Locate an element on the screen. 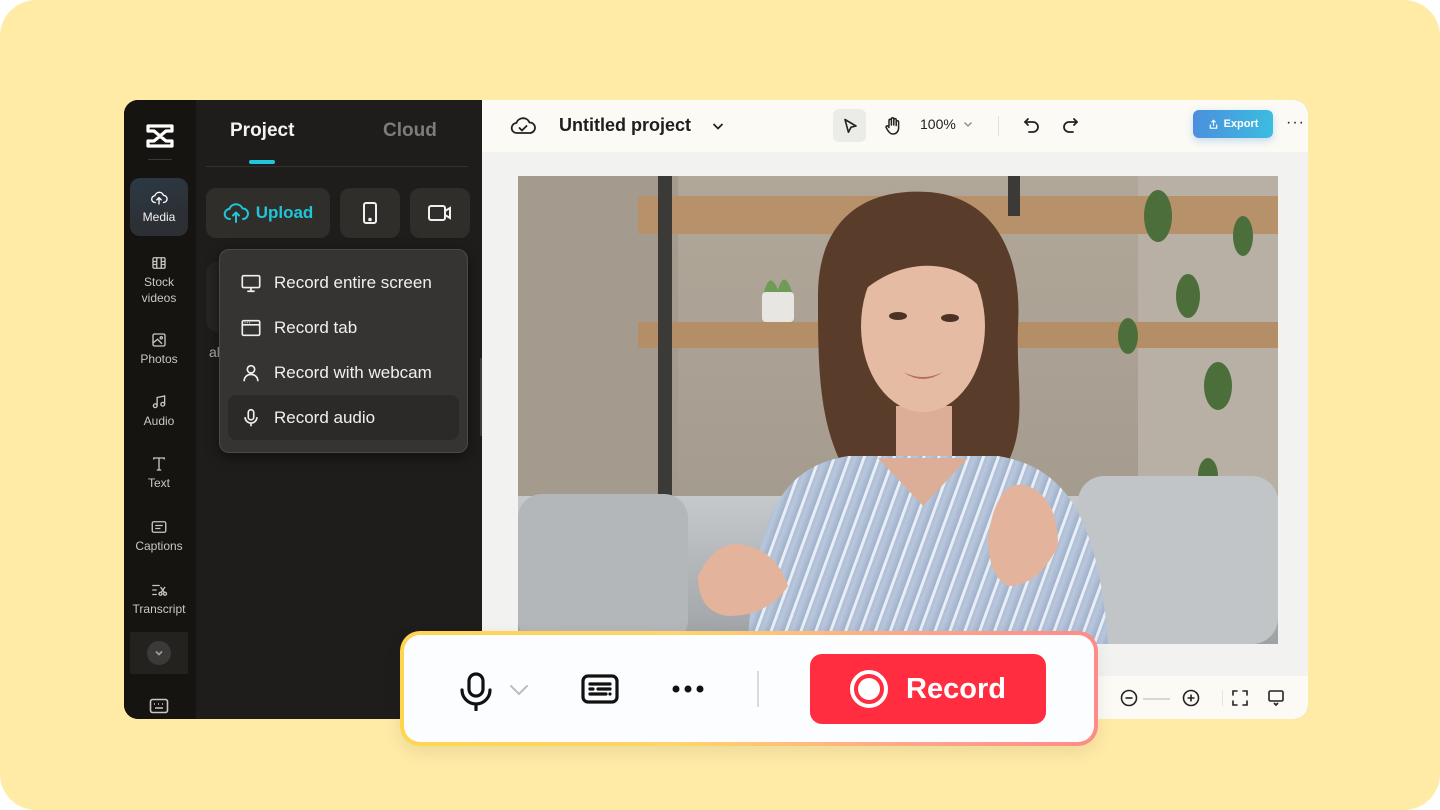 The height and width of the screenshot is (810, 1440). menu-item-label: Record with webcam is located at coordinates (353, 372).